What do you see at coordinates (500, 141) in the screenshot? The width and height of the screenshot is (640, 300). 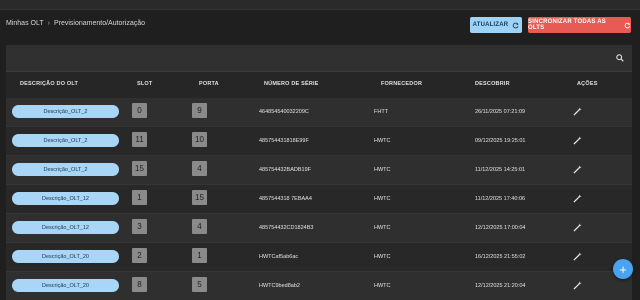 I see `discovered-at: 09/12/2025 19:25:01` at bounding box center [500, 141].